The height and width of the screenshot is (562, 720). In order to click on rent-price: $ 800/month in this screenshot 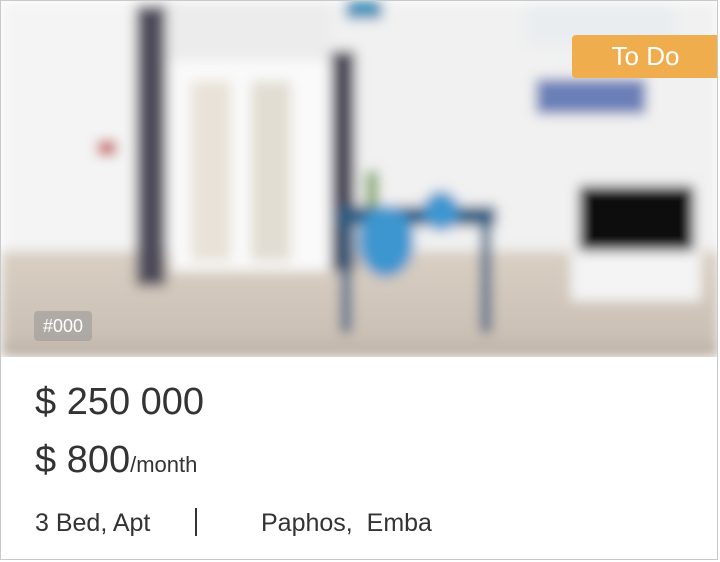, I will do `click(116, 460)`.